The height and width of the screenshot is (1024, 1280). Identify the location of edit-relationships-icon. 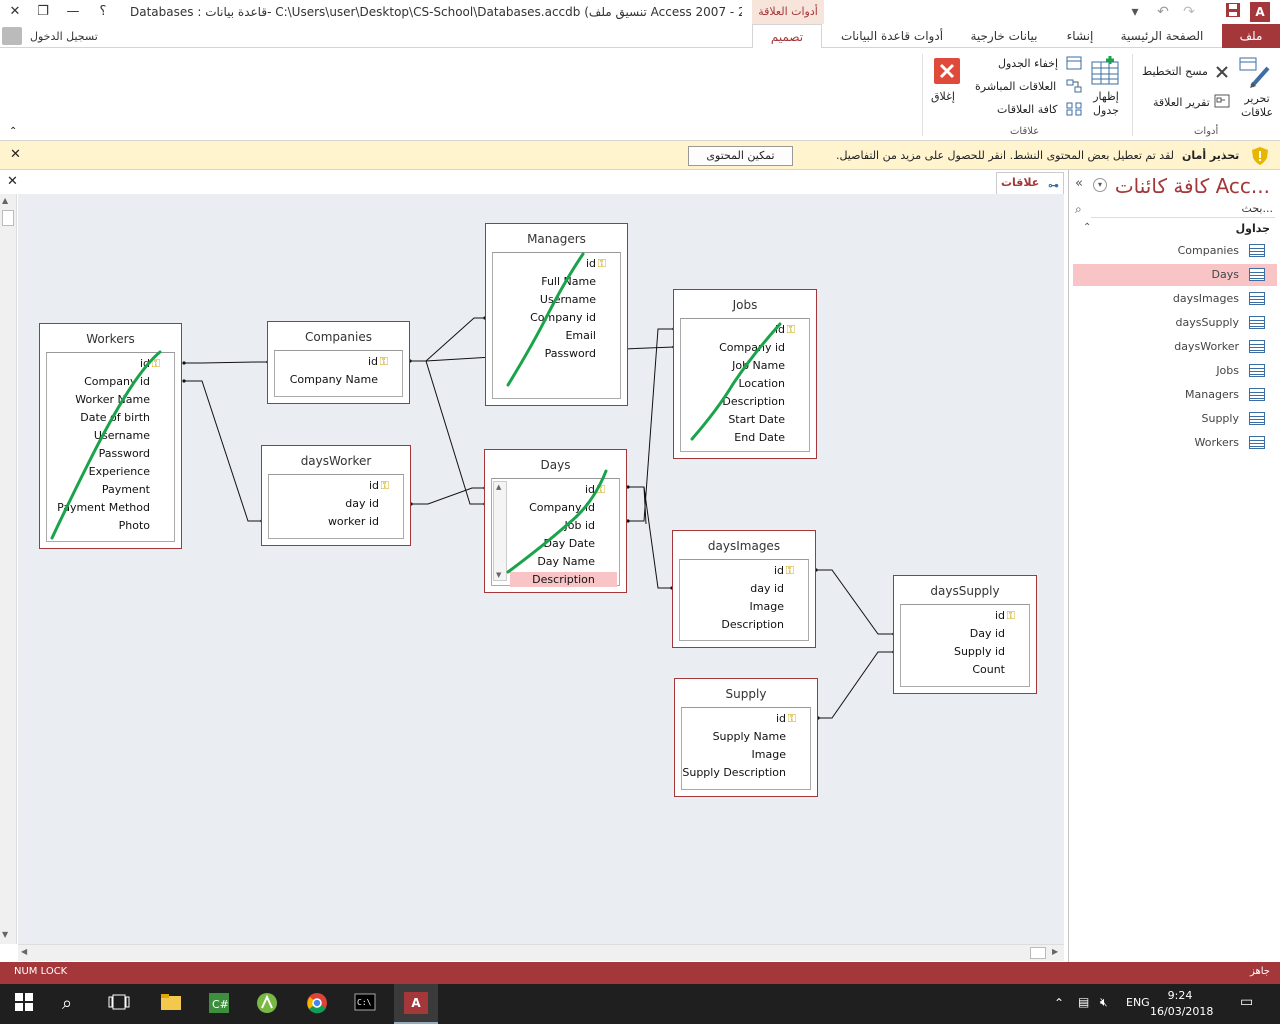
(1255, 73).